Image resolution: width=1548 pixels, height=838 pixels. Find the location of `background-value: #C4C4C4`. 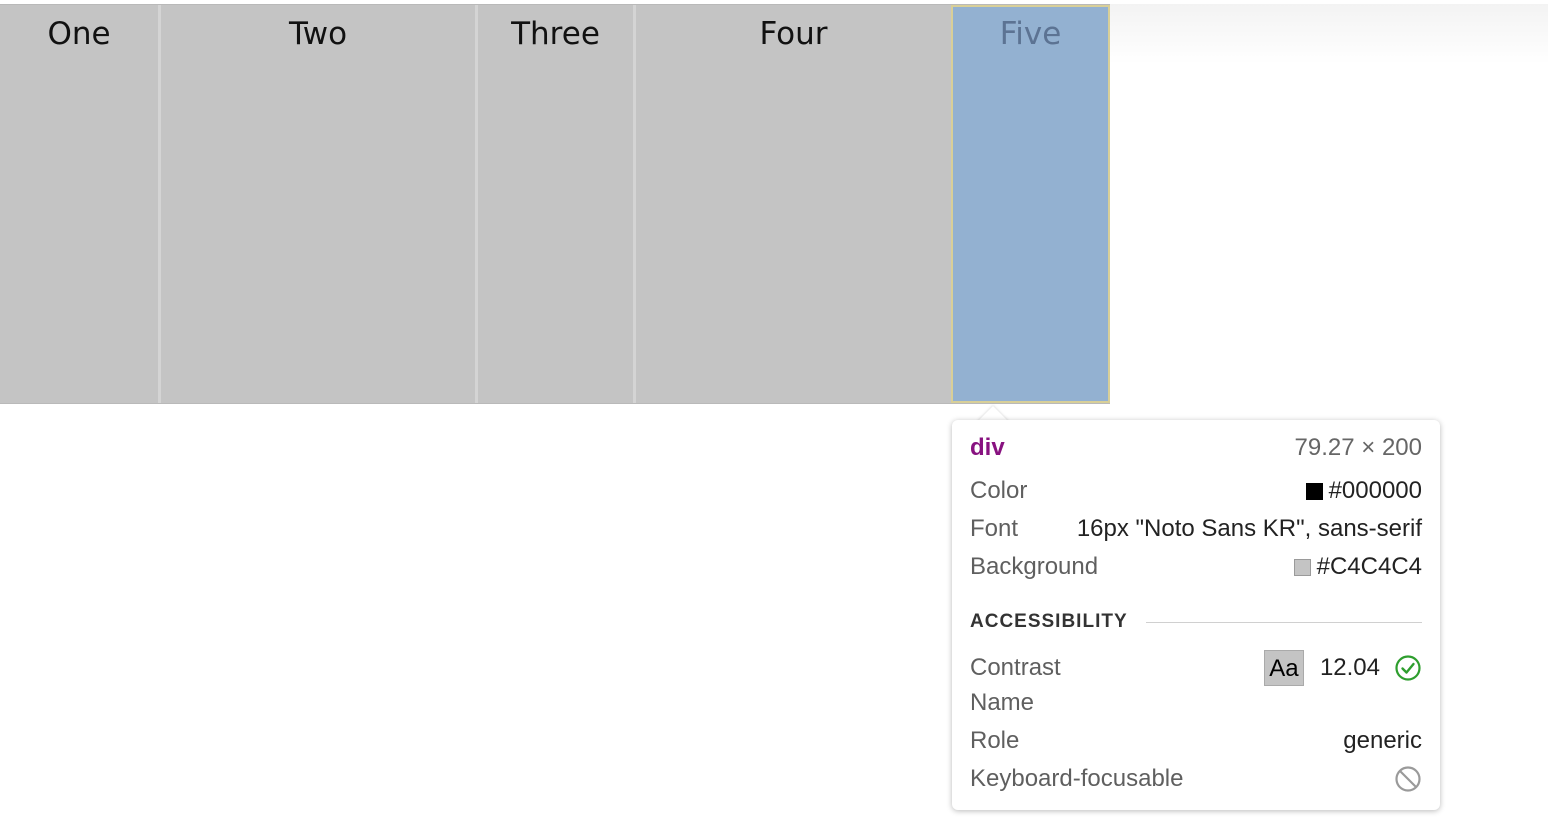

background-value: #C4C4C4 is located at coordinates (1369, 566).